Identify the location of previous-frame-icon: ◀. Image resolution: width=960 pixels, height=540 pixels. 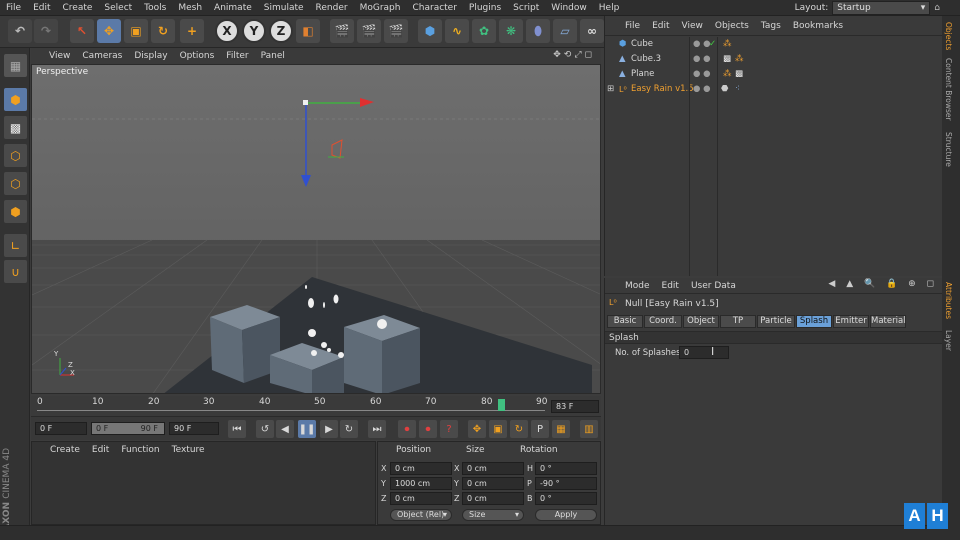
(285, 429).